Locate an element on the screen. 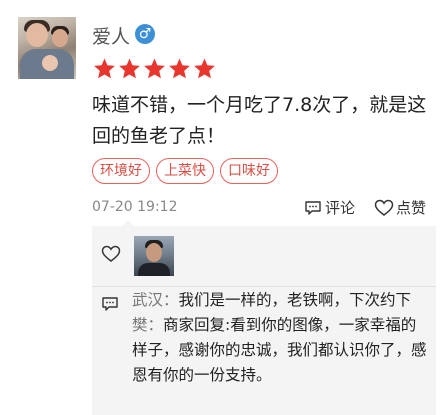  review-text: 味道不错，一个月吃了7.8次了，就是这回的鱼老了点！ is located at coordinates (259, 120).